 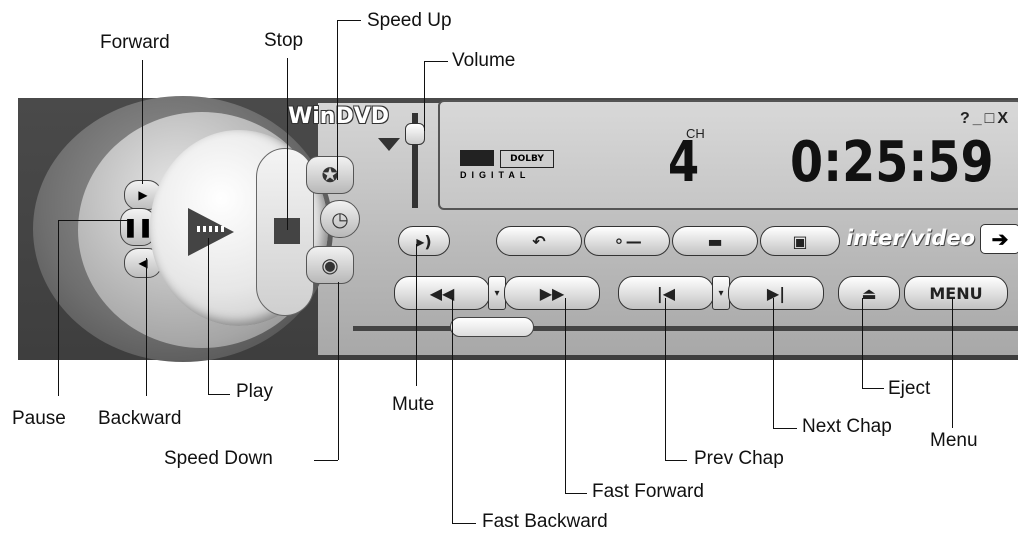 What do you see at coordinates (739, 458) in the screenshot?
I see `prev-chap-label: Prev Chap` at bounding box center [739, 458].